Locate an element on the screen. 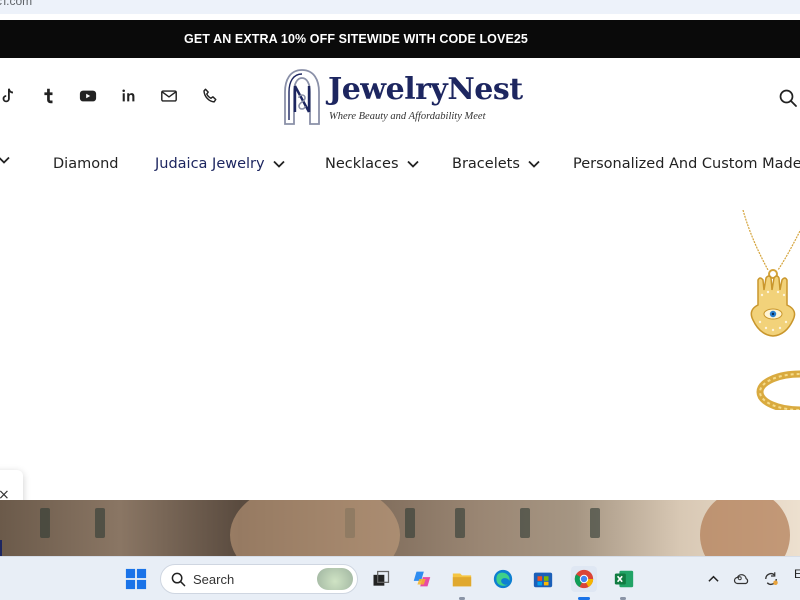 This screenshot has width=800, height=600. tray-language-text: E is located at coordinates (797, 574).